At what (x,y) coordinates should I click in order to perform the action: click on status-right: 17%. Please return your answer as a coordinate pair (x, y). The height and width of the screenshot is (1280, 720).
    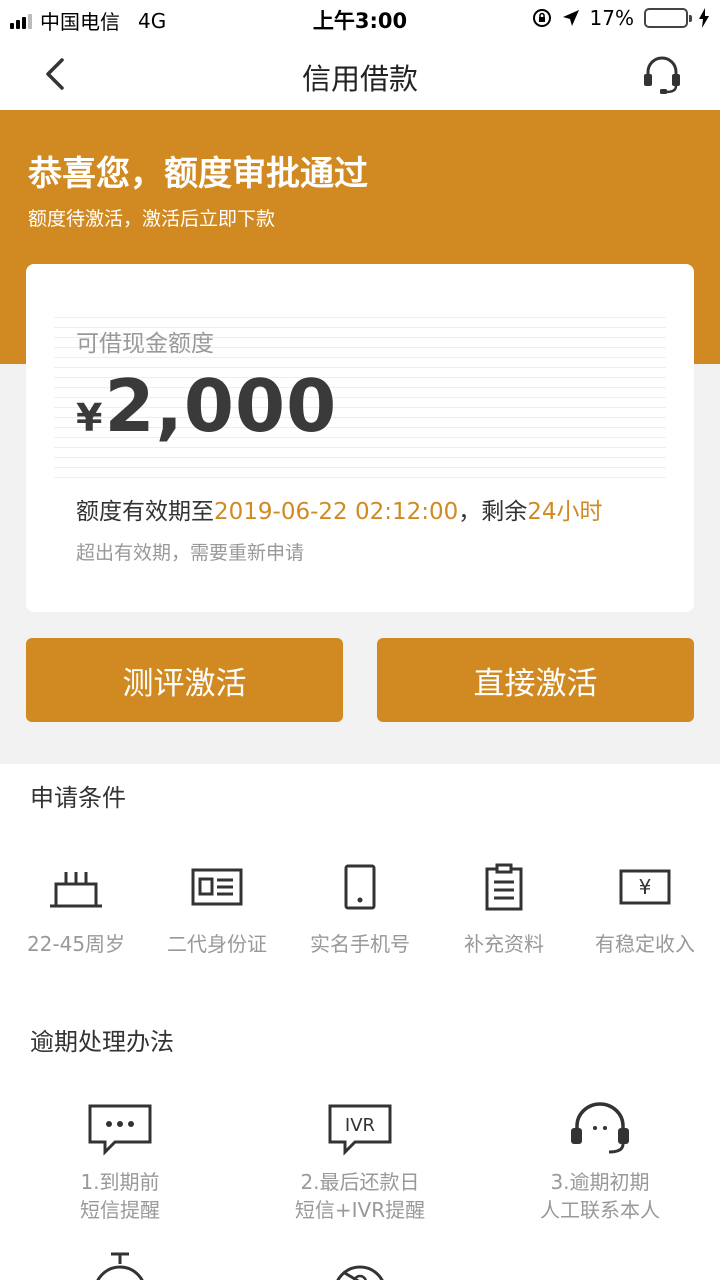
    Looking at the image, I should click on (621, 18).